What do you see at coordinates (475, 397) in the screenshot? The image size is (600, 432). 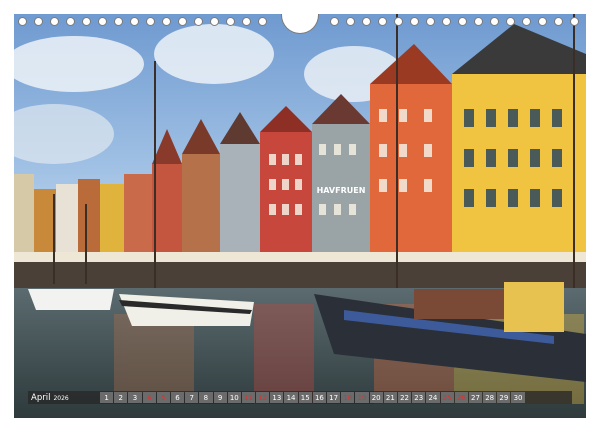 I see `calendar-day: 27` at bounding box center [475, 397].